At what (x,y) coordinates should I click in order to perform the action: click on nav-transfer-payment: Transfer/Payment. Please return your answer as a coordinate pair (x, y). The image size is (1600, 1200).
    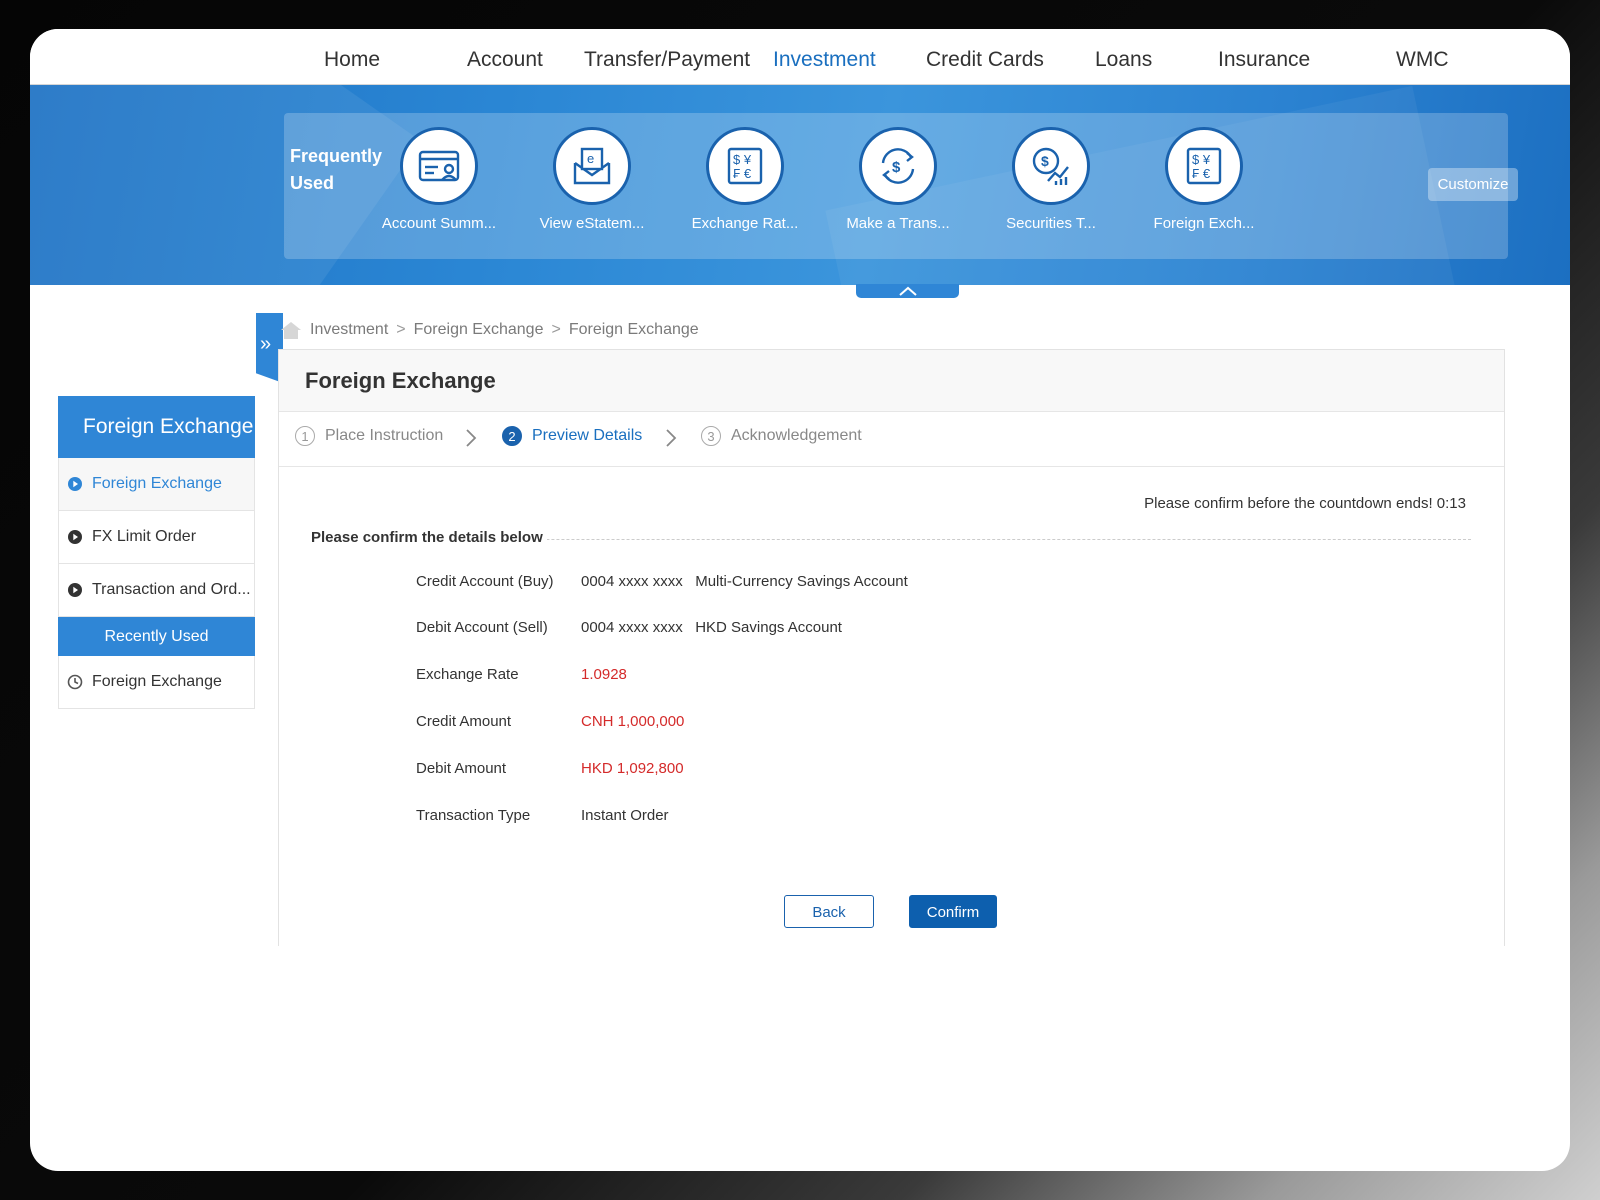
    Looking at the image, I should click on (667, 60).